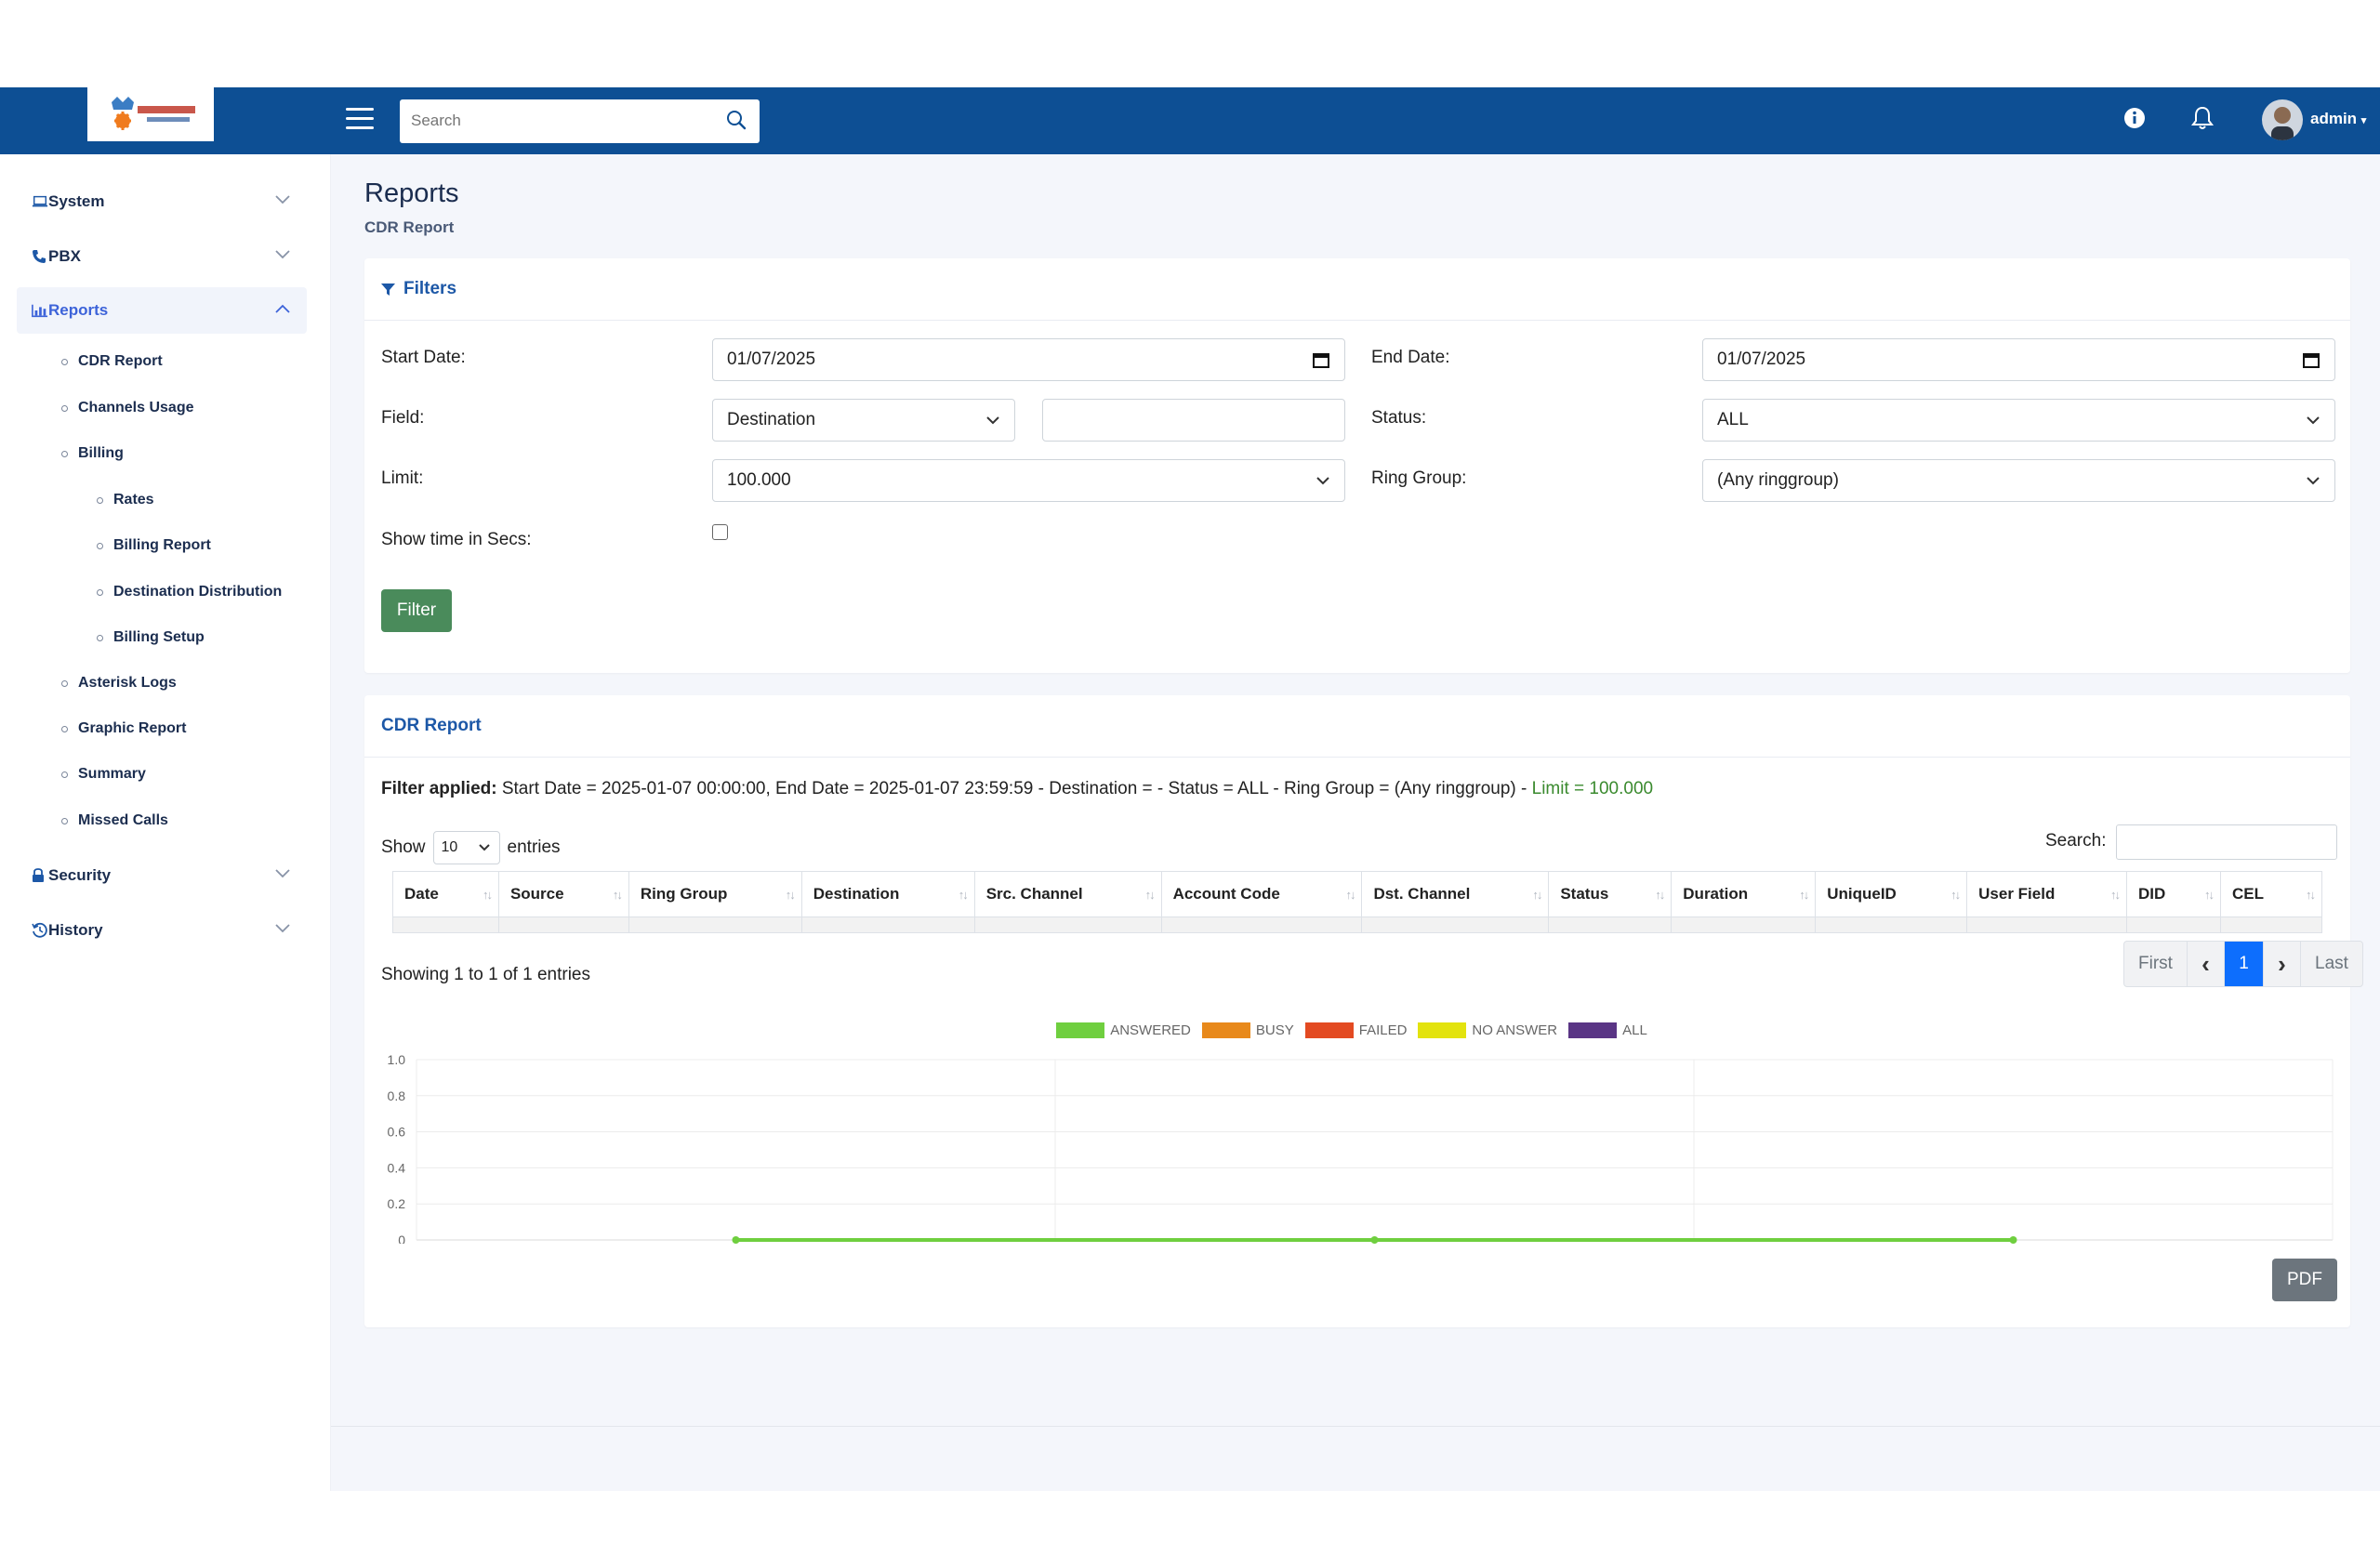  What do you see at coordinates (1067, 894) in the screenshot?
I see `column-header-src-channel: Src. Channel ↑↓` at bounding box center [1067, 894].